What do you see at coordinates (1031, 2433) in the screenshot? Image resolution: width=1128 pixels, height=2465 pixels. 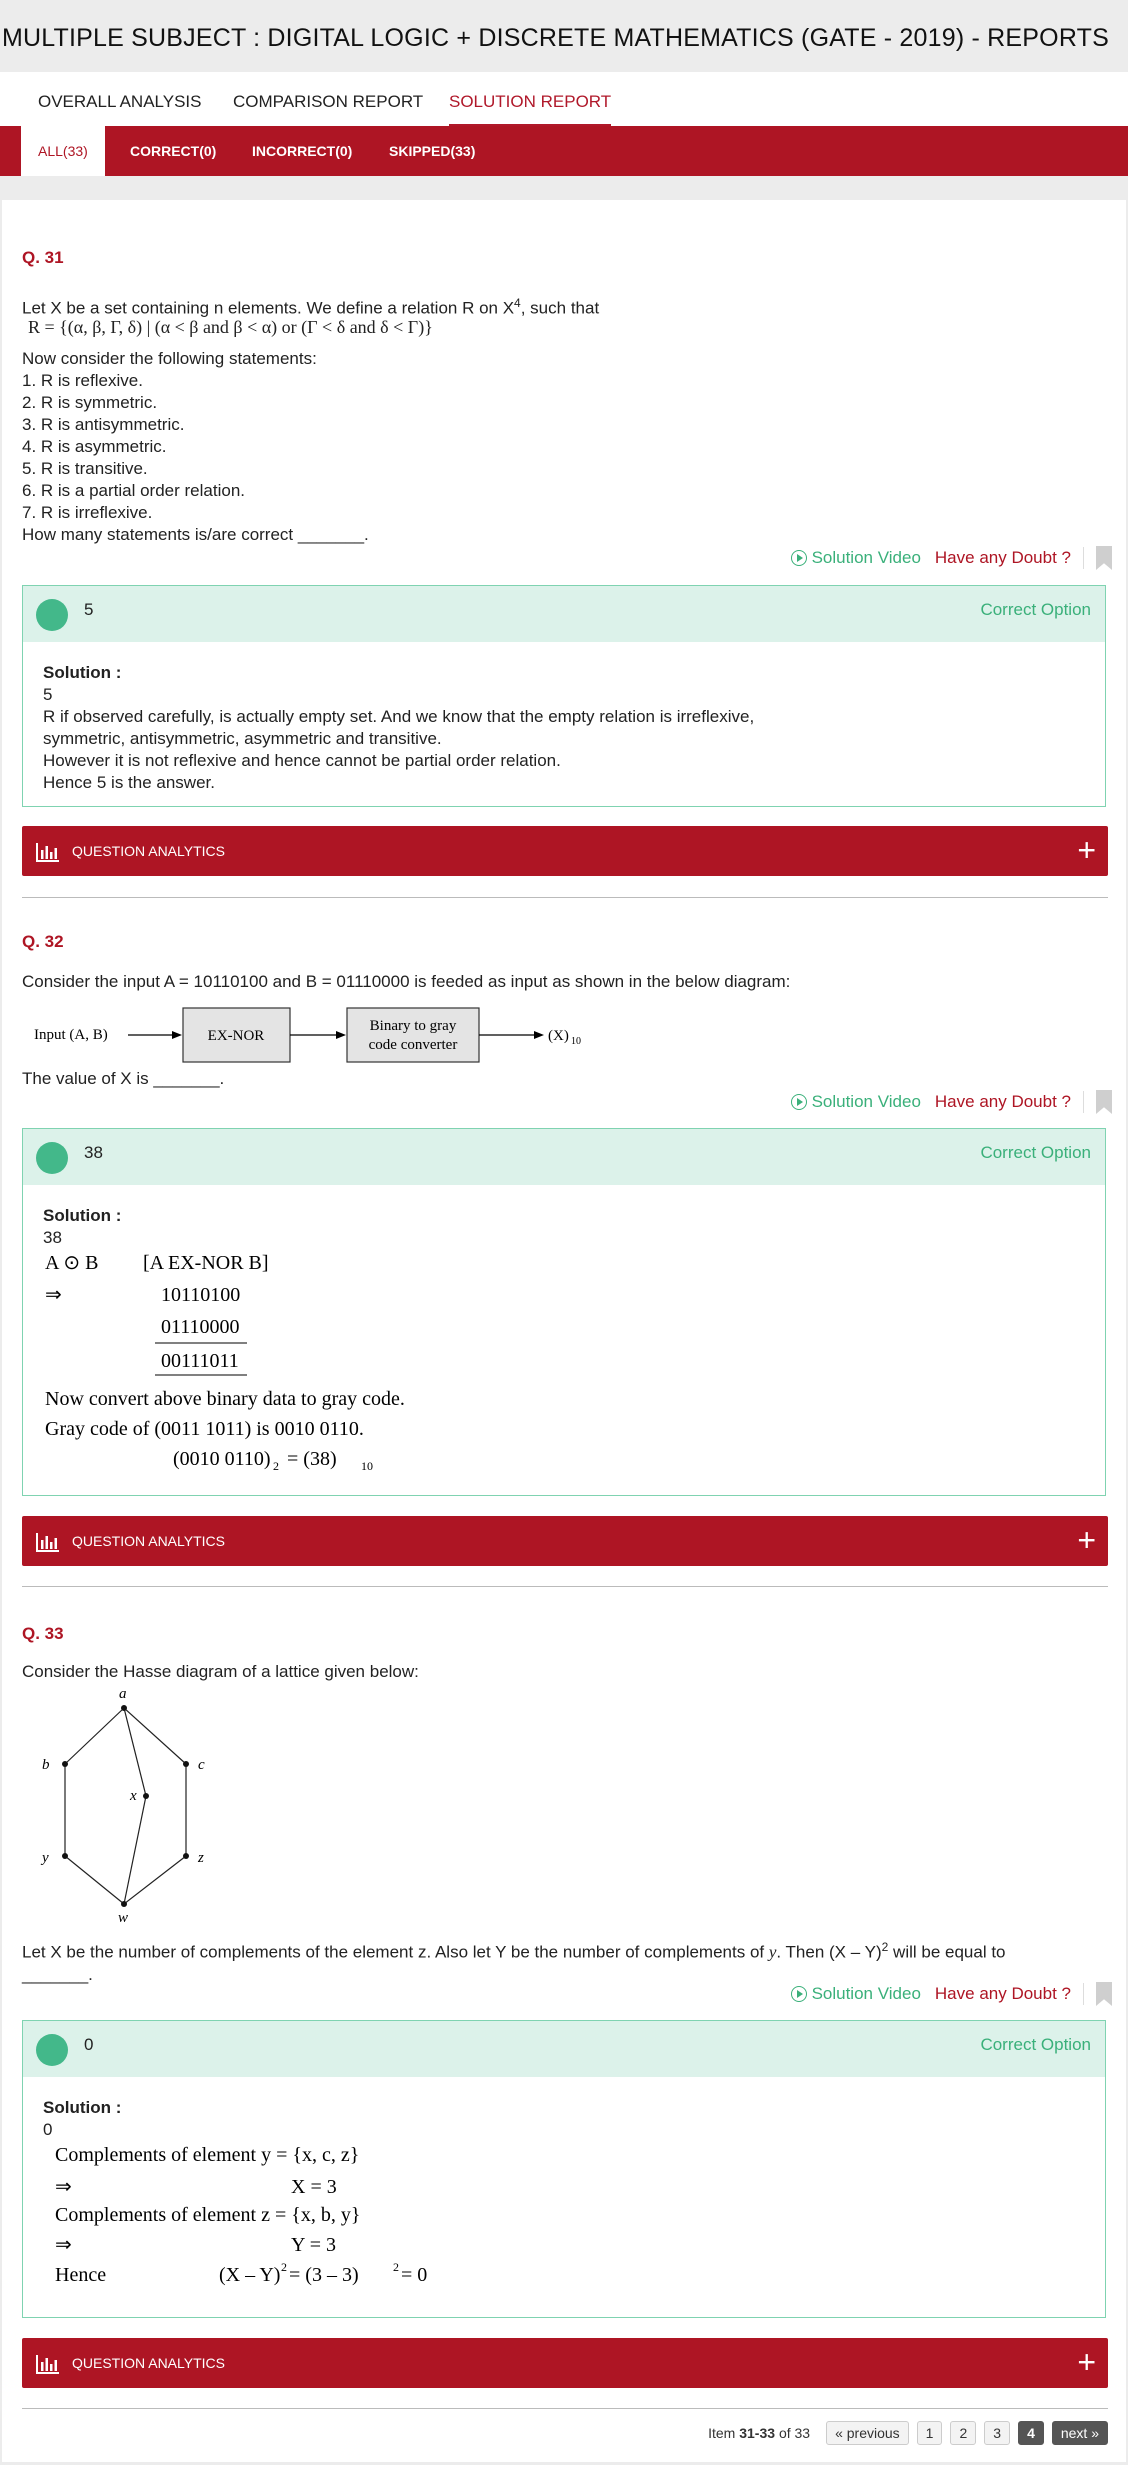 I see `page-4-button: 4` at bounding box center [1031, 2433].